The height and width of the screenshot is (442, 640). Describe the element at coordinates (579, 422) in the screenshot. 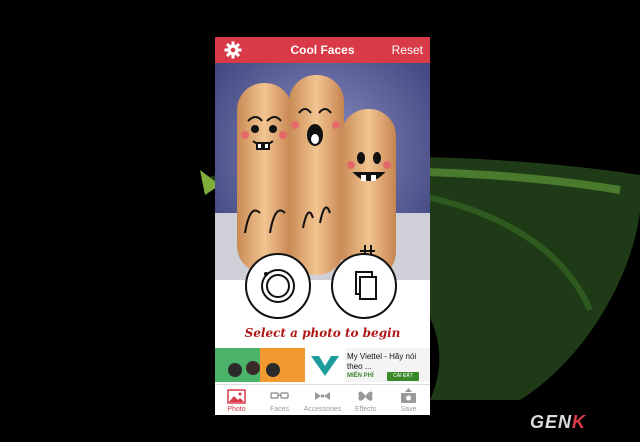

I see `watermark-accent: K` at that location.